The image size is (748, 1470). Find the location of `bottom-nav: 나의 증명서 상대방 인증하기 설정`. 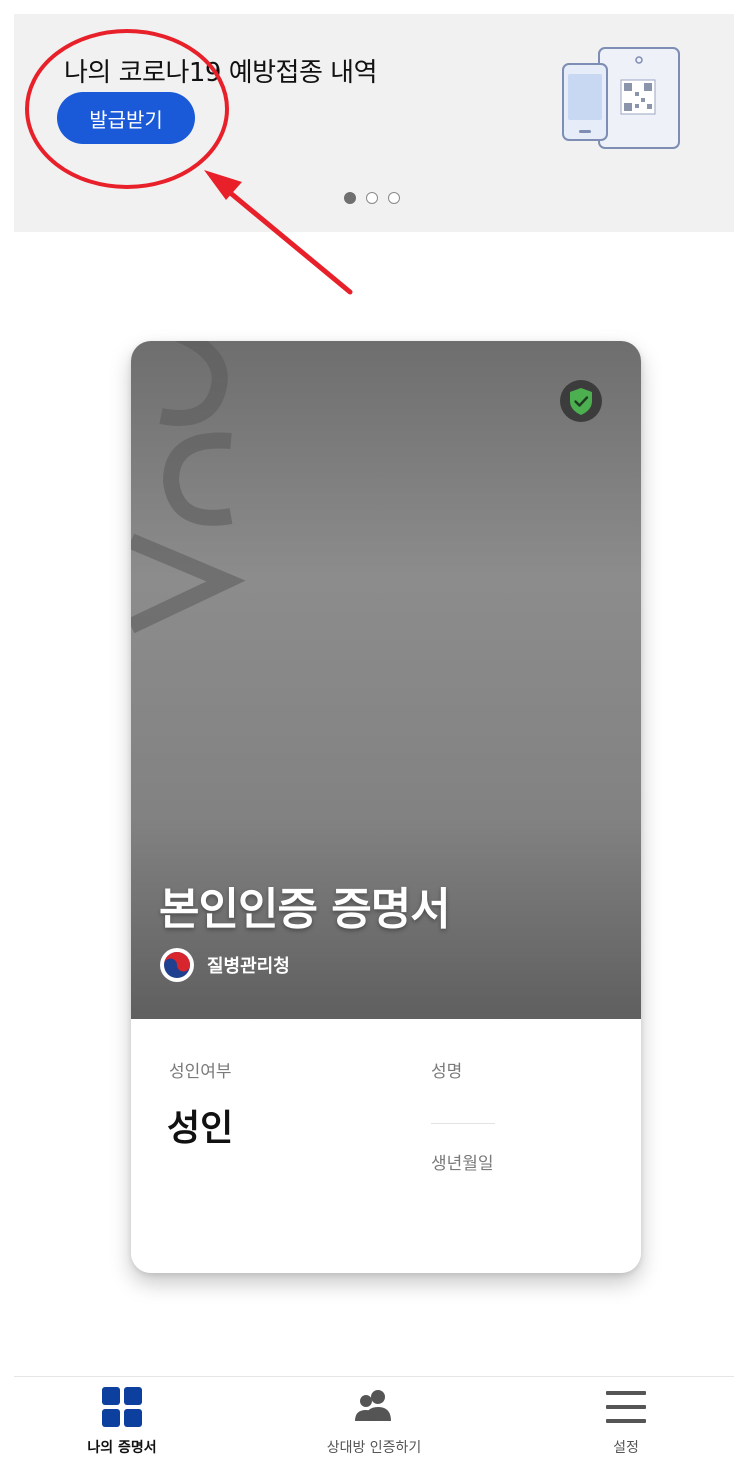

bottom-nav: 나의 증명서 상대방 인증하기 설정 is located at coordinates (374, 1423).